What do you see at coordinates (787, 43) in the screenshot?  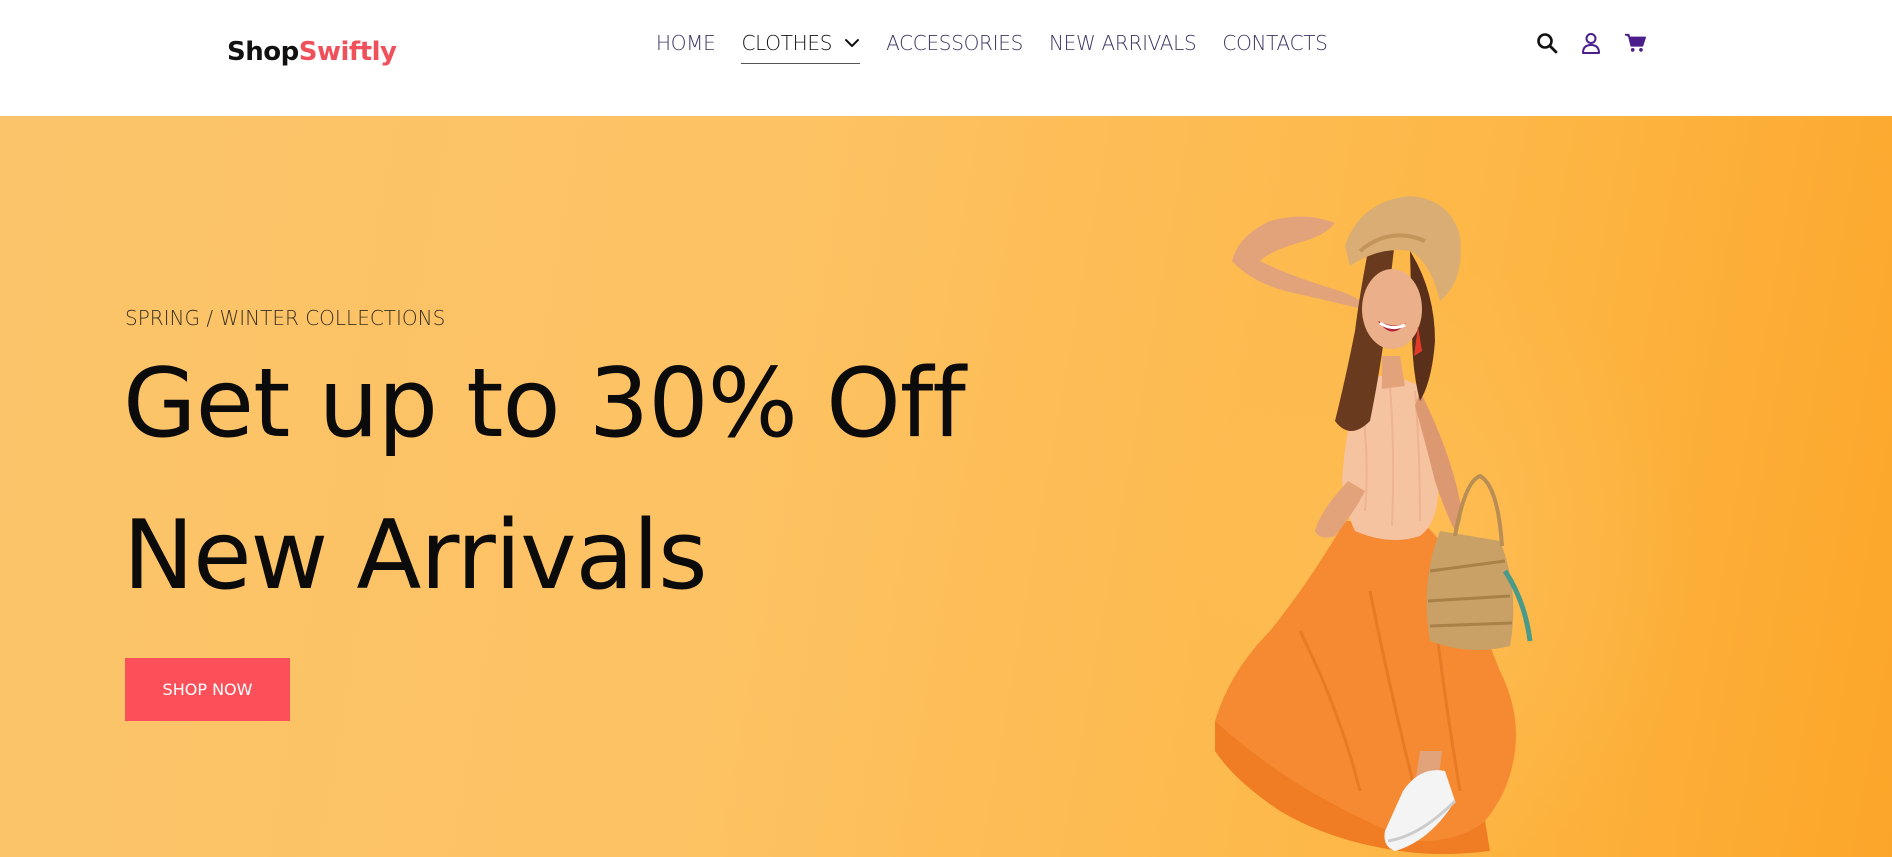 I see `nav-item-clothes-label: CLOTHES` at bounding box center [787, 43].